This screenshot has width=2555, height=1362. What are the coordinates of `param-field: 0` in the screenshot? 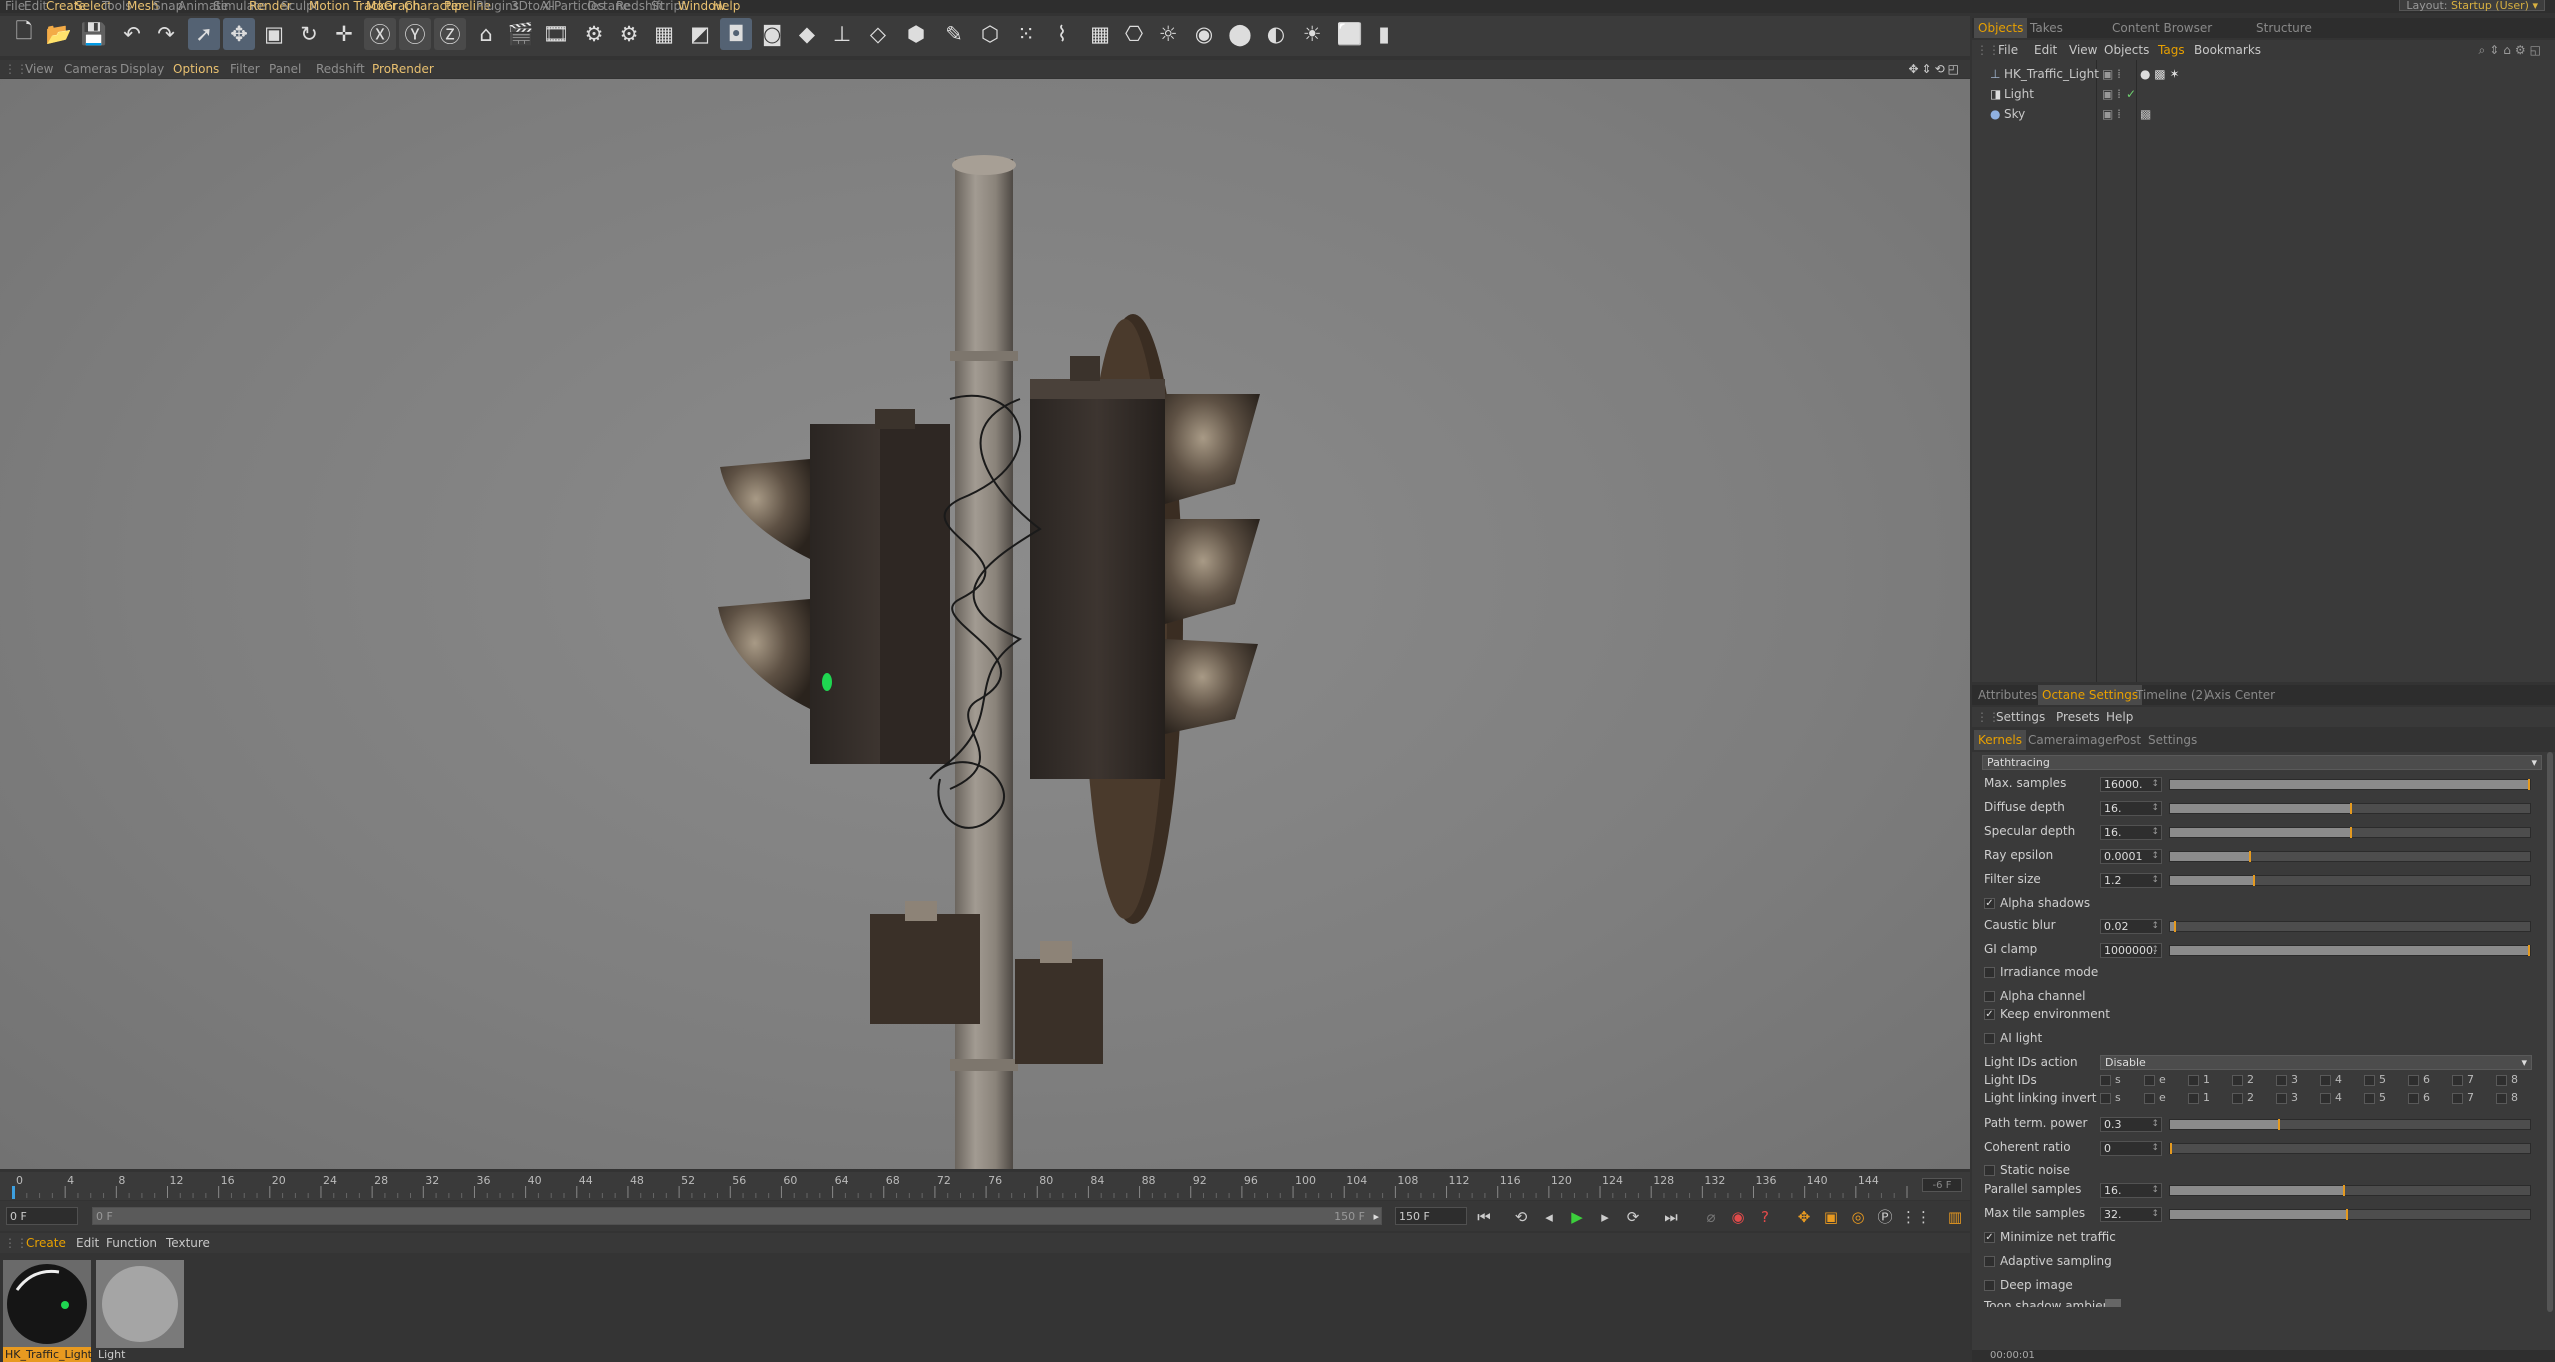 It's located at (2131, 1148).